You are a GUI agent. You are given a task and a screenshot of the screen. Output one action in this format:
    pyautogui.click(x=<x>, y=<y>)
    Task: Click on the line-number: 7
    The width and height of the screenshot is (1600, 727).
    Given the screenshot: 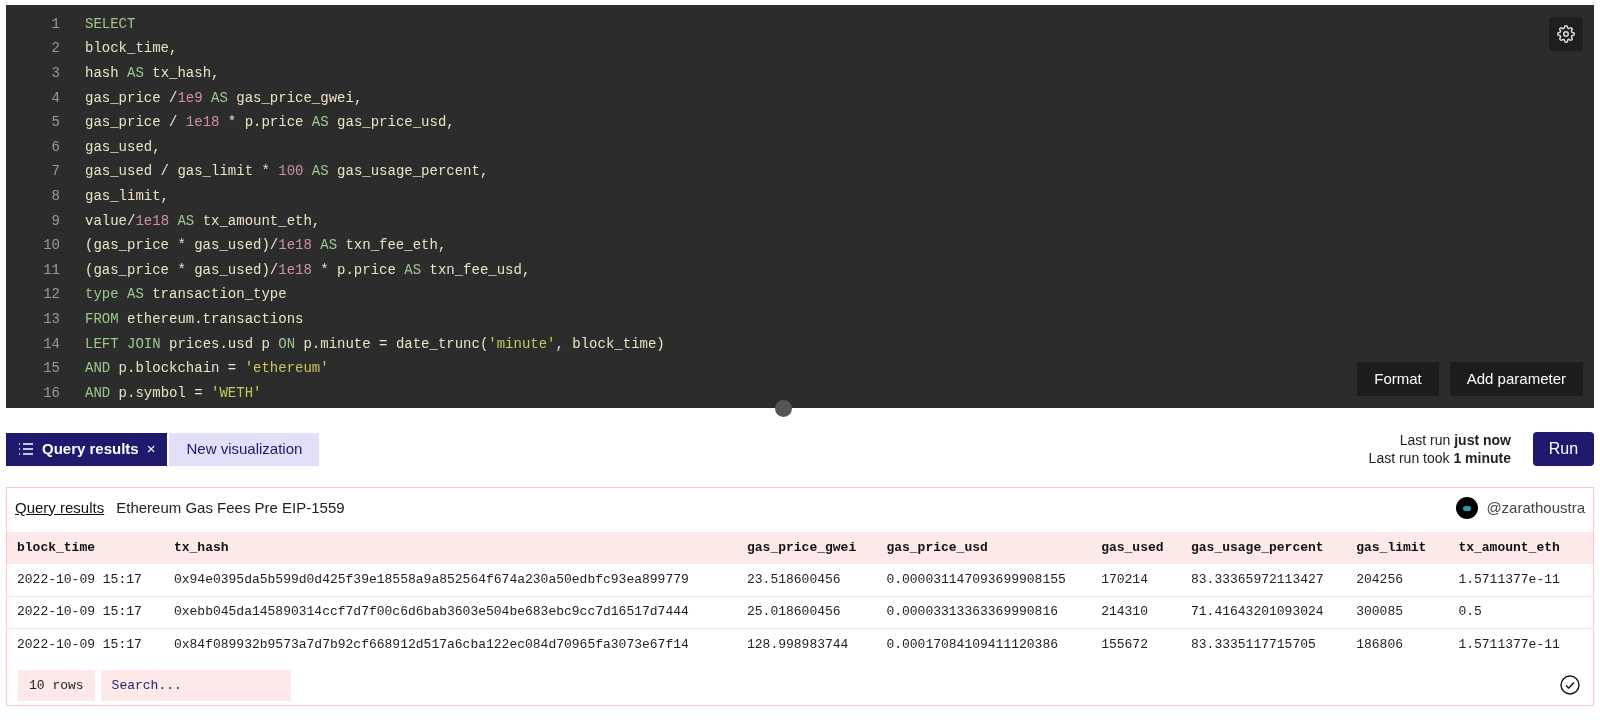 What is the action you would take?
    pyautogui.click(x=55, y=172)
    